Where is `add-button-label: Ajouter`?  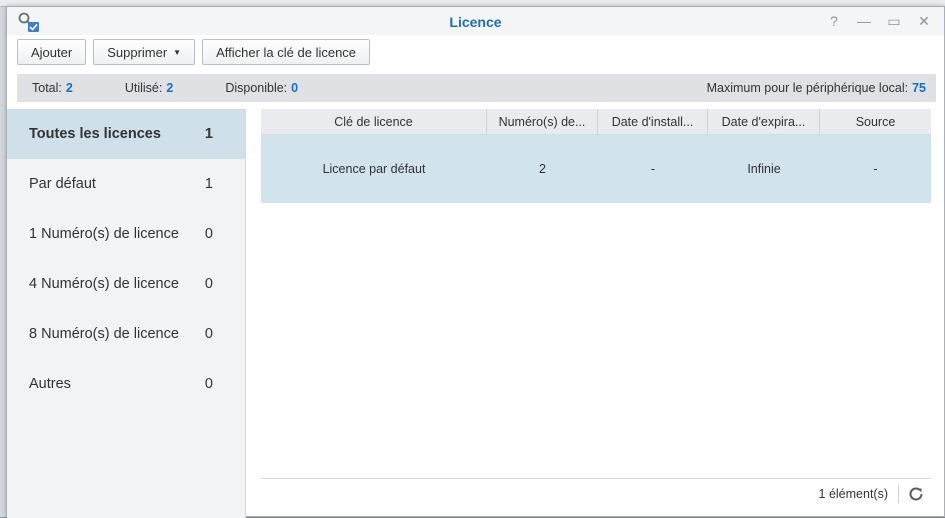 add-button-label: Ajouter is located at coordinates (52, 52).